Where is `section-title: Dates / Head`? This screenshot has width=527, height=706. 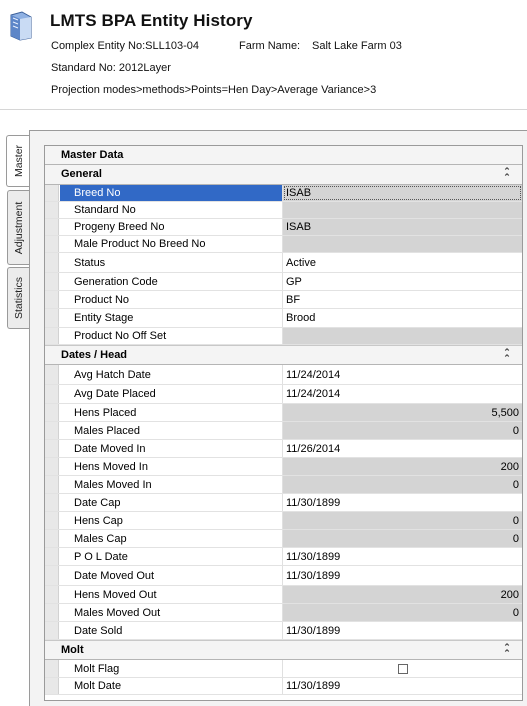
section-title: Dates / Head is located at coordinates (94, 355).